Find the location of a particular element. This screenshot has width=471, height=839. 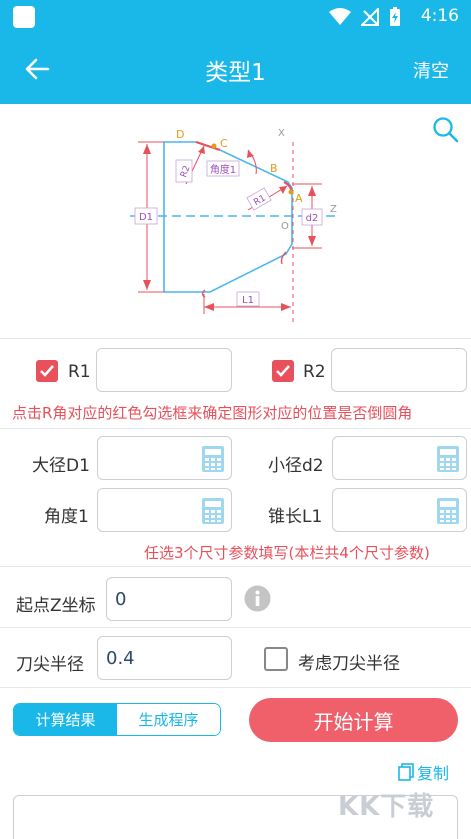

search-icon is located at coordinates (446, 130).